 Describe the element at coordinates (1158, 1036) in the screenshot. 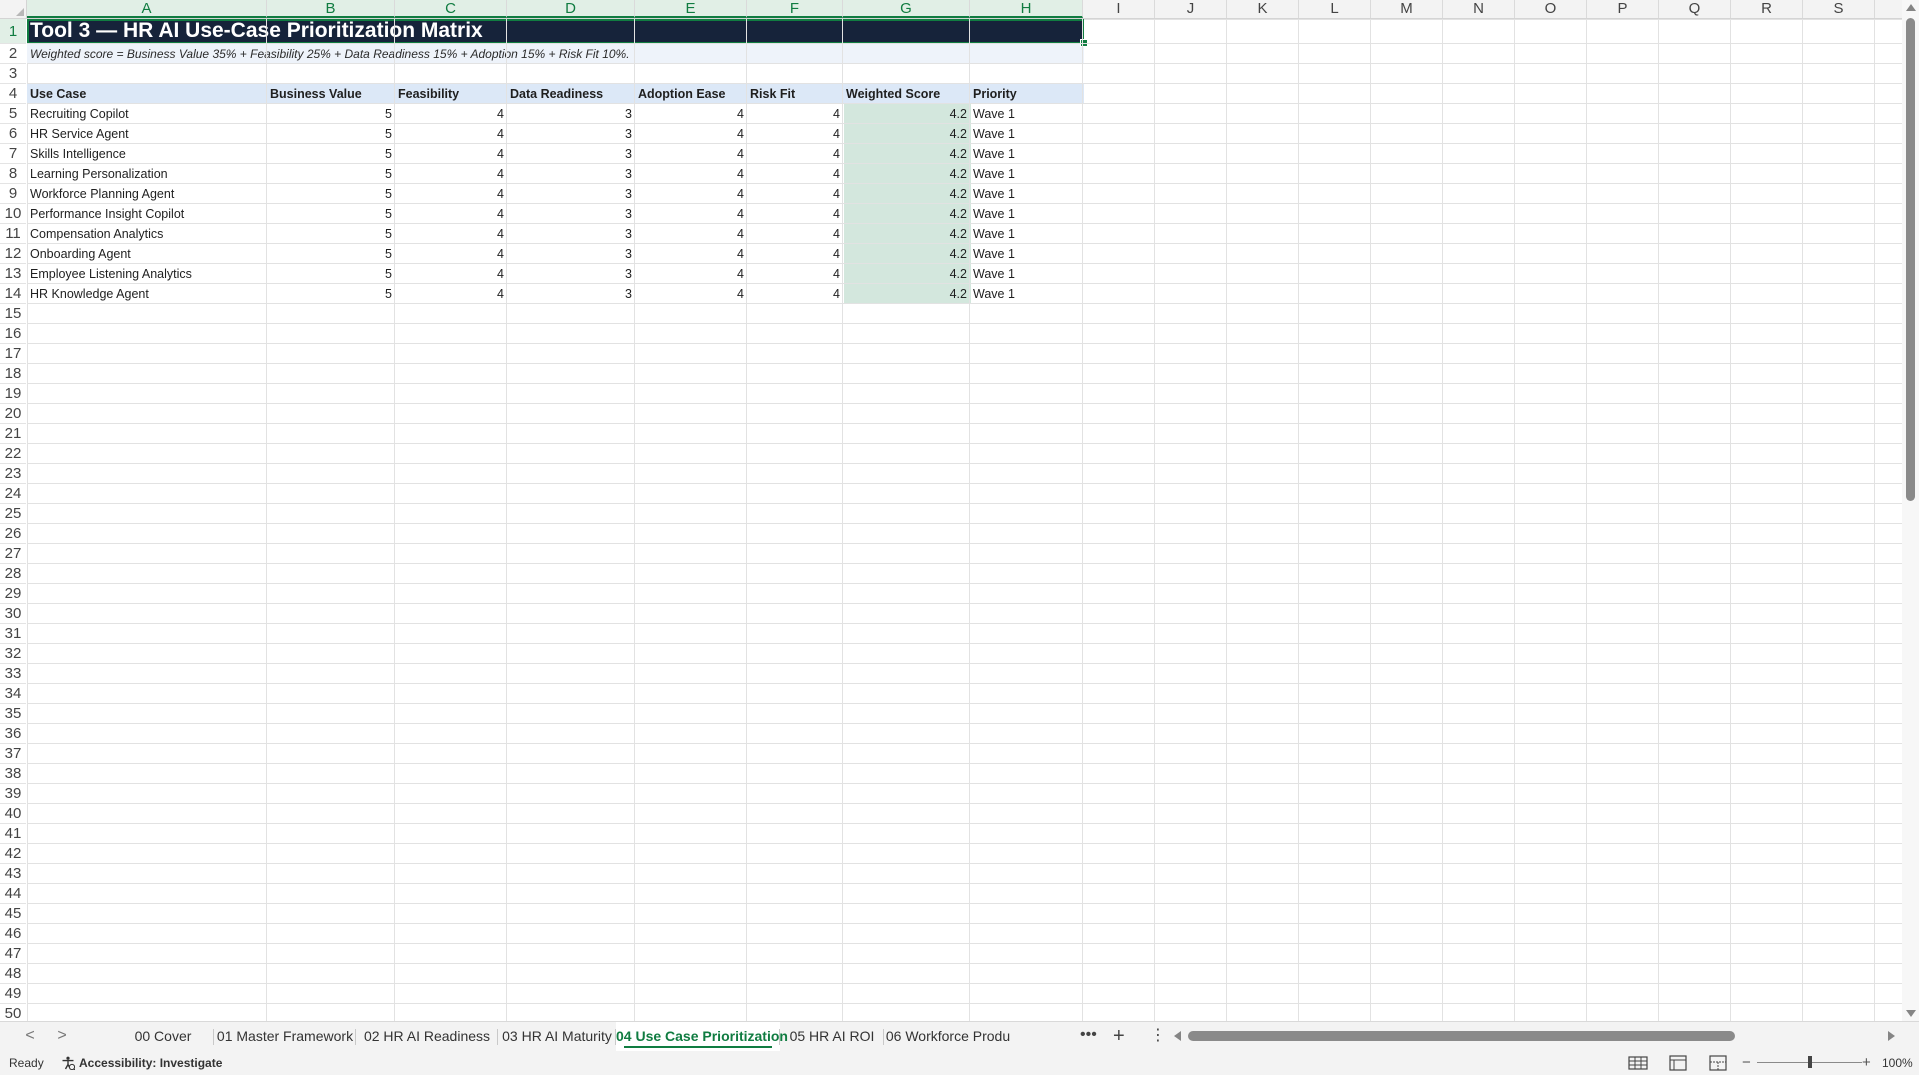

I see `tab-options-icon: ⋮` at that location.